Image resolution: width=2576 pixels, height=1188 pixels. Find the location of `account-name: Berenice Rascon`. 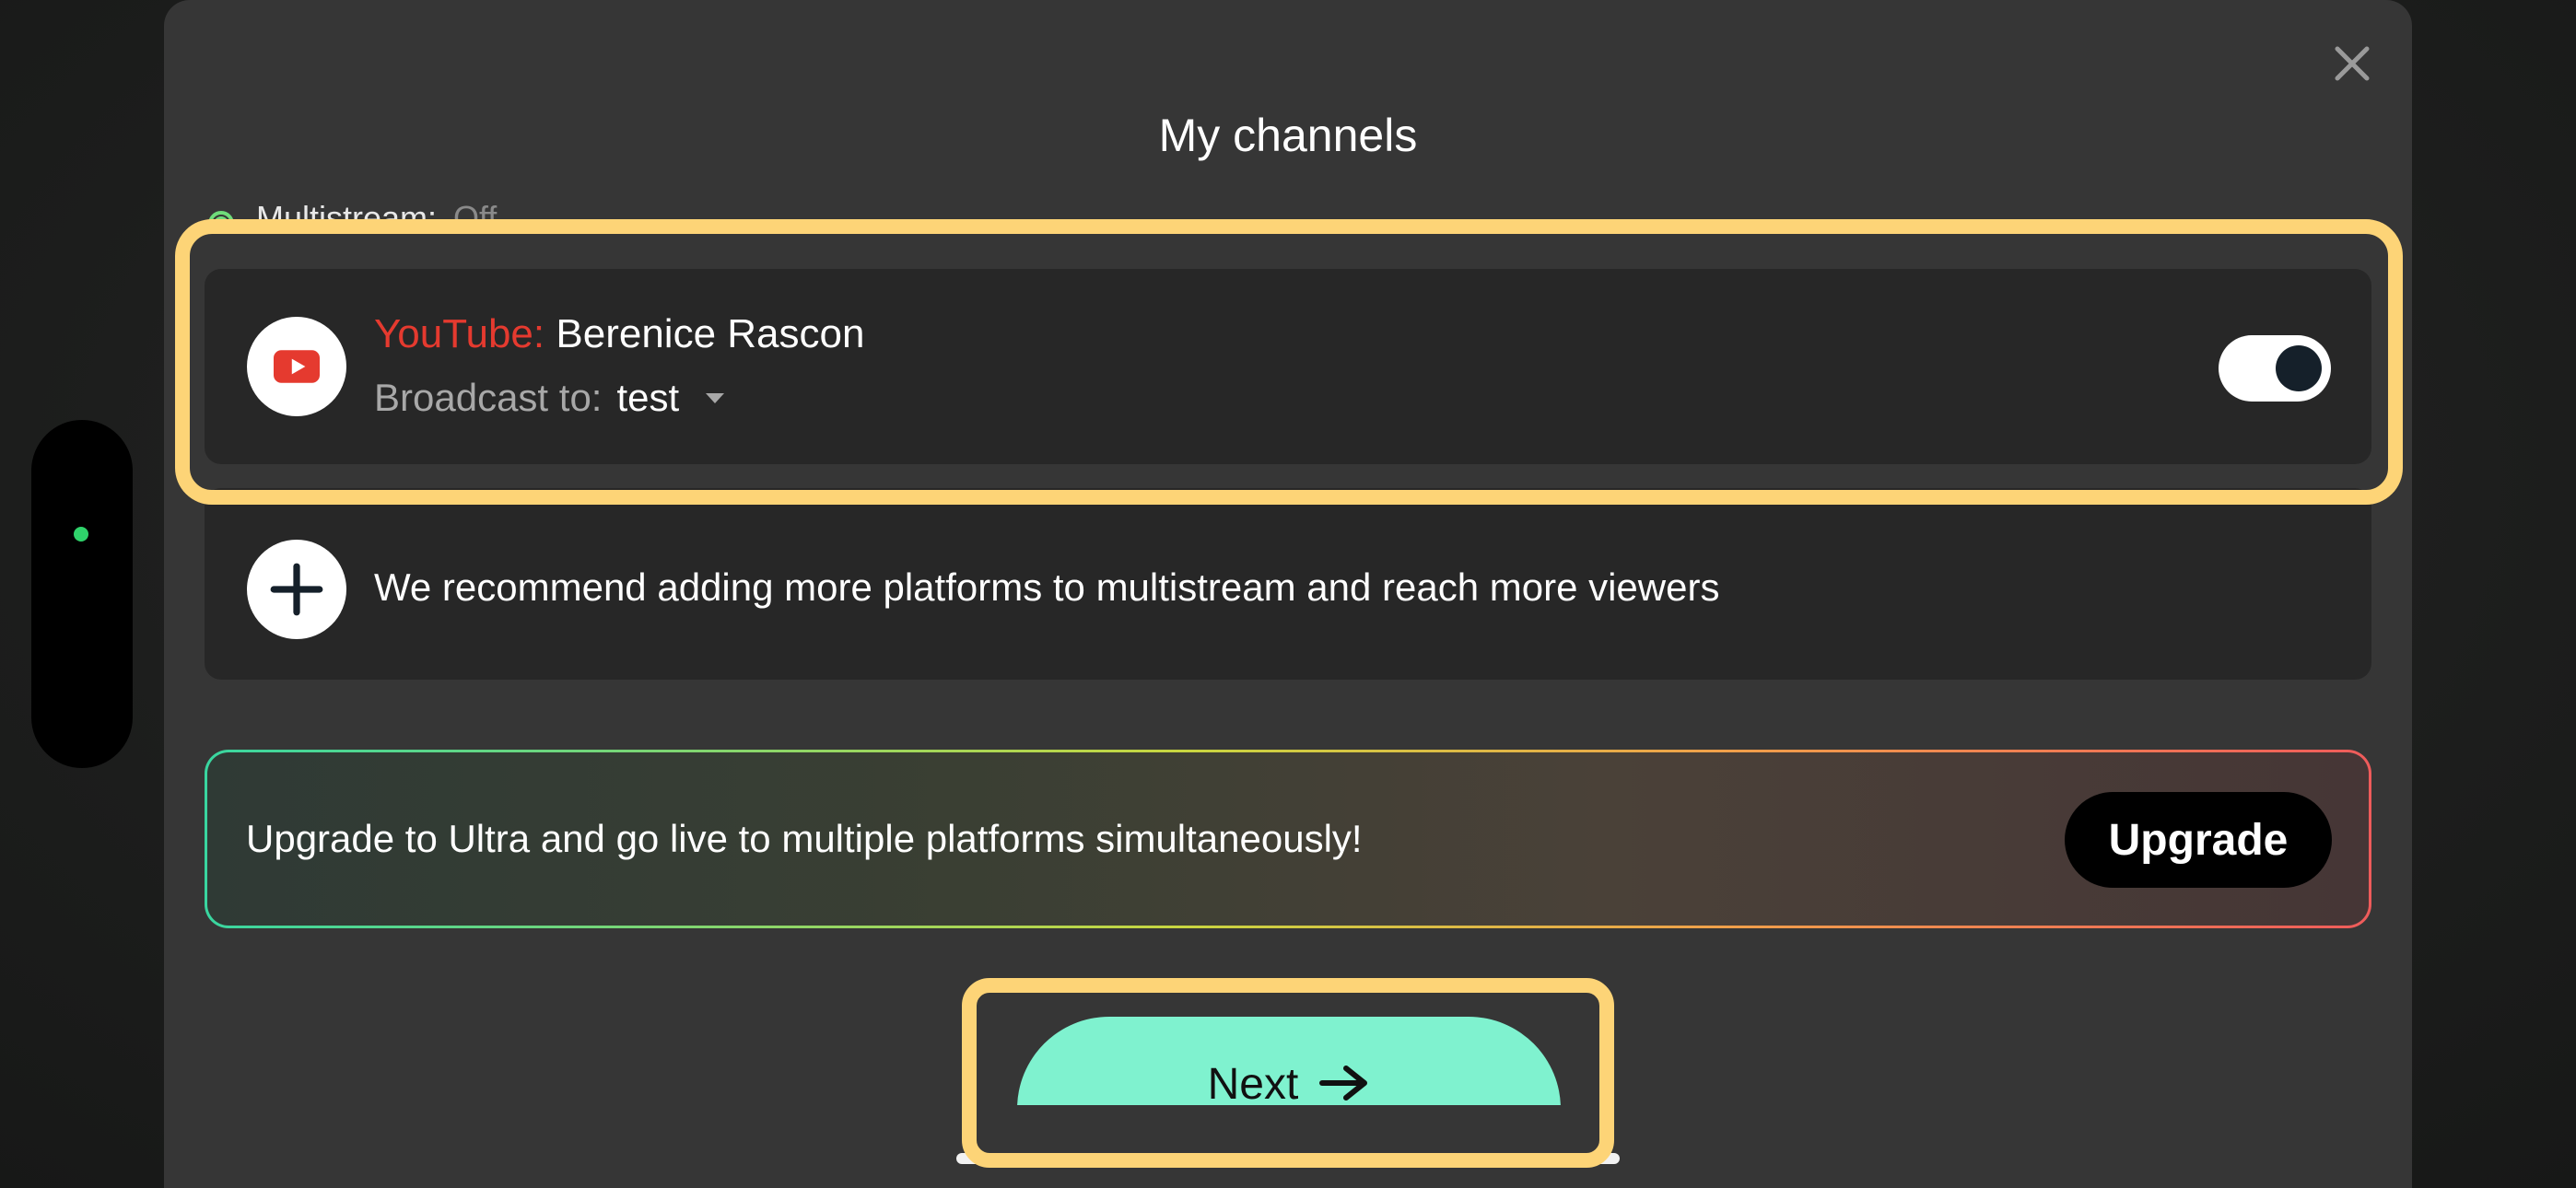

account-name: Berenice Rascon is located at coordinates (710, 333).